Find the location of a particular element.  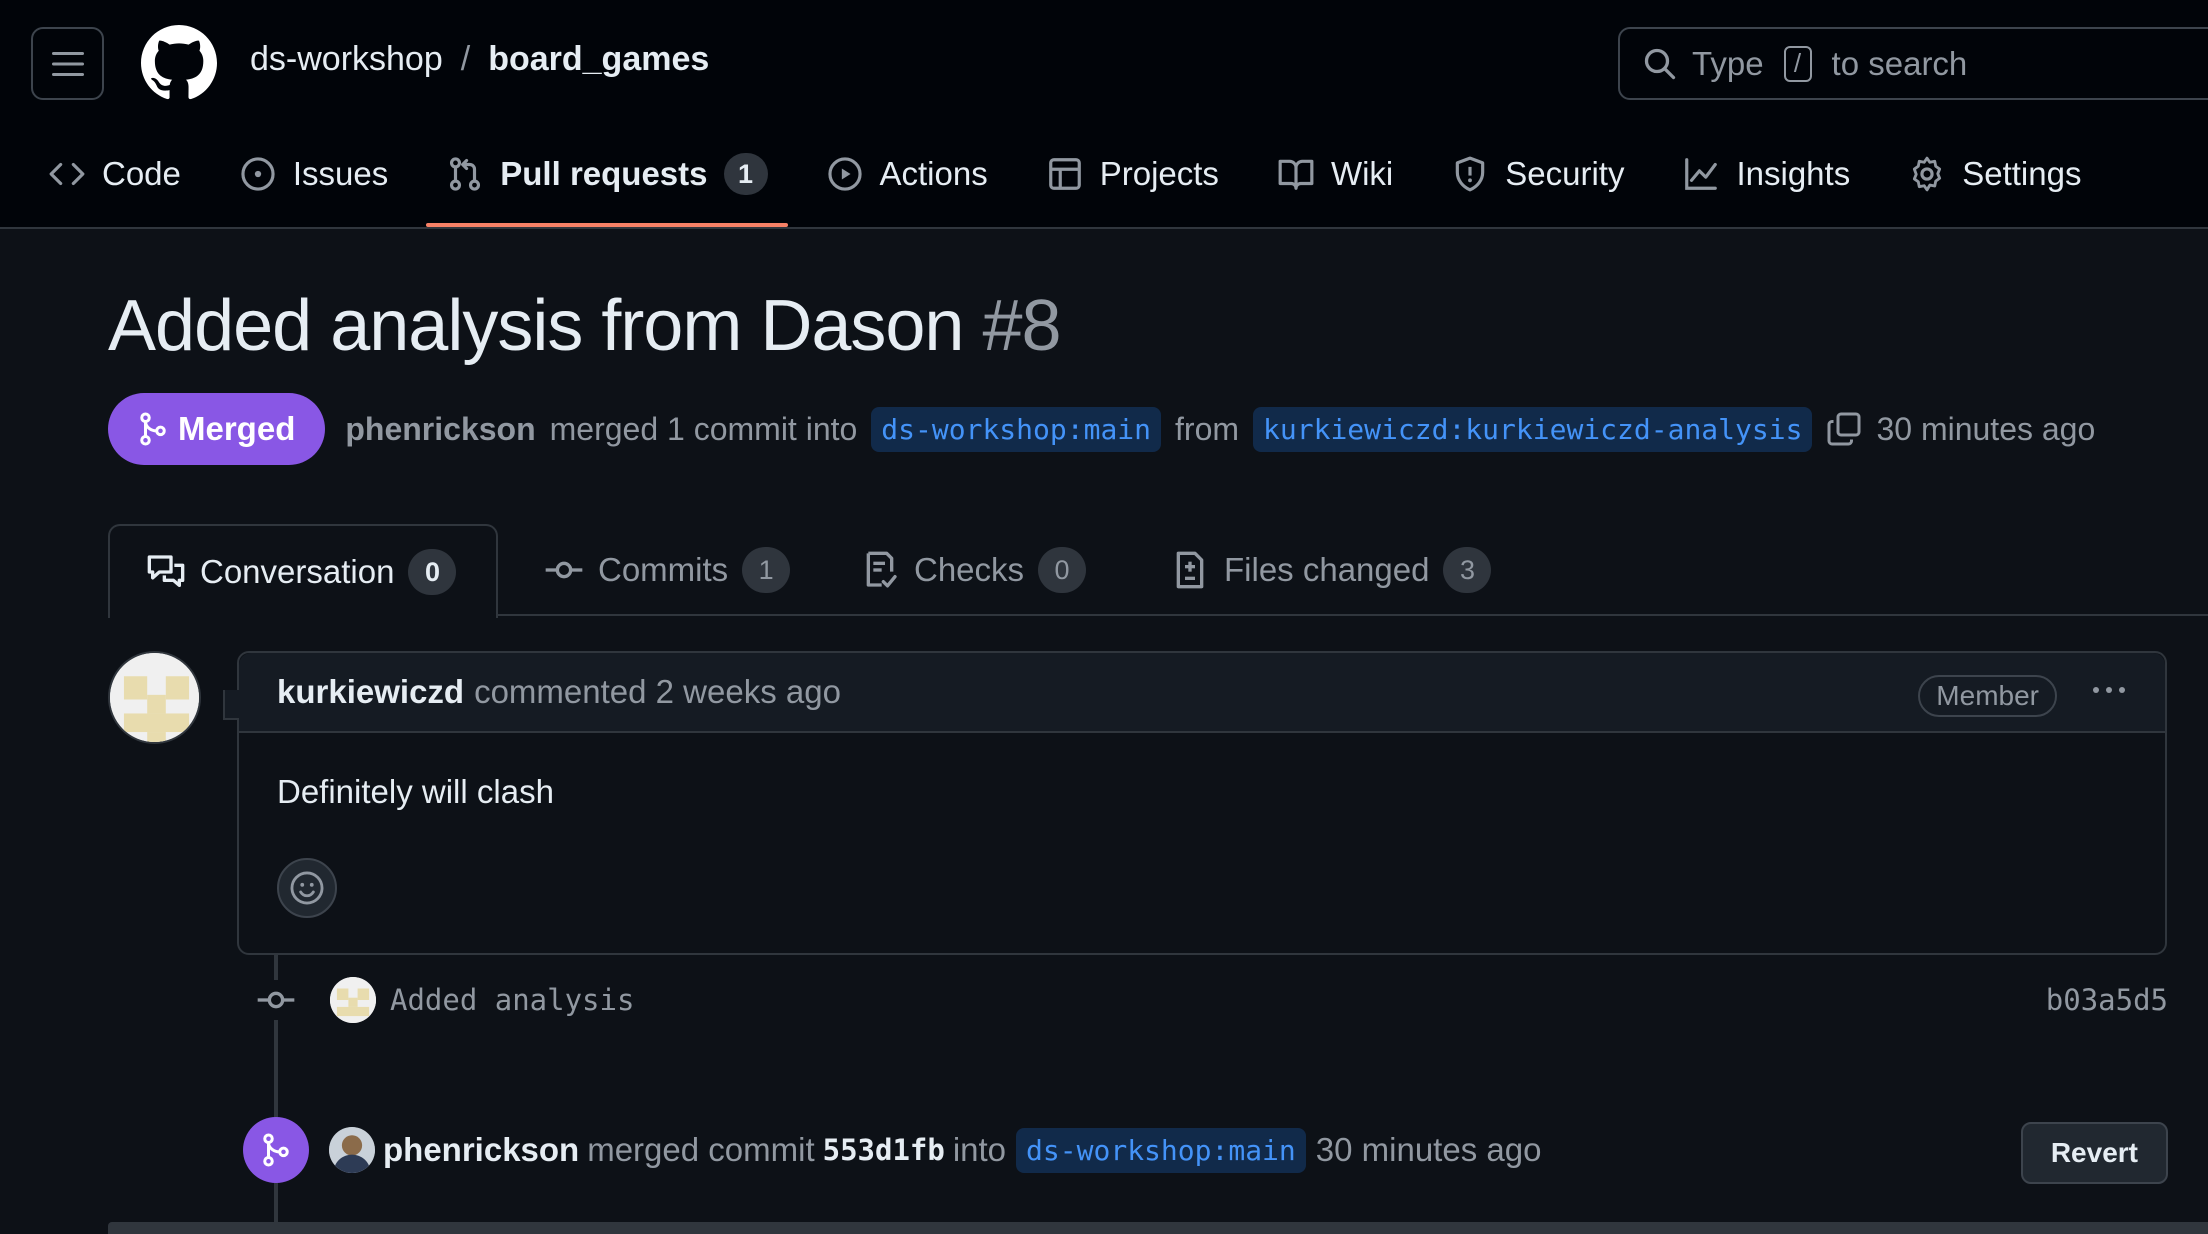

tab-projects: Projects is located at coordinates (1132, 174).